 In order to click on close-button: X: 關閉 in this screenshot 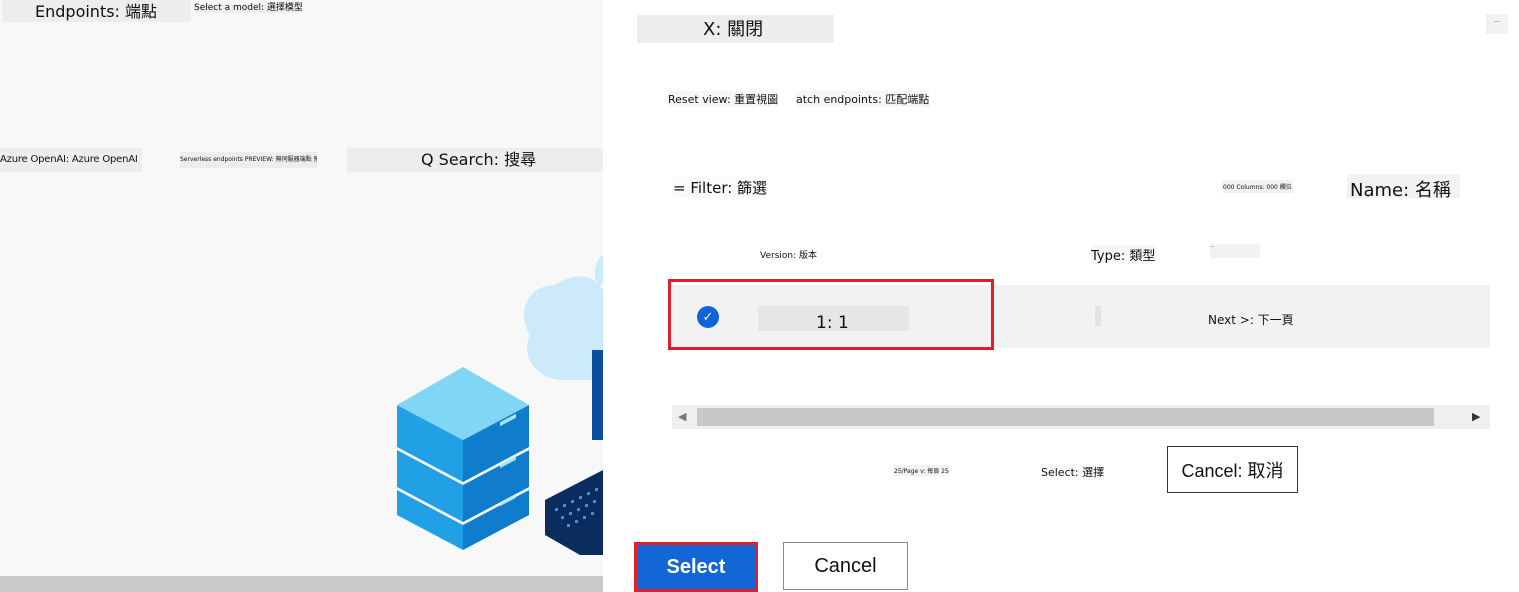, I will do `click(735, 29)`.